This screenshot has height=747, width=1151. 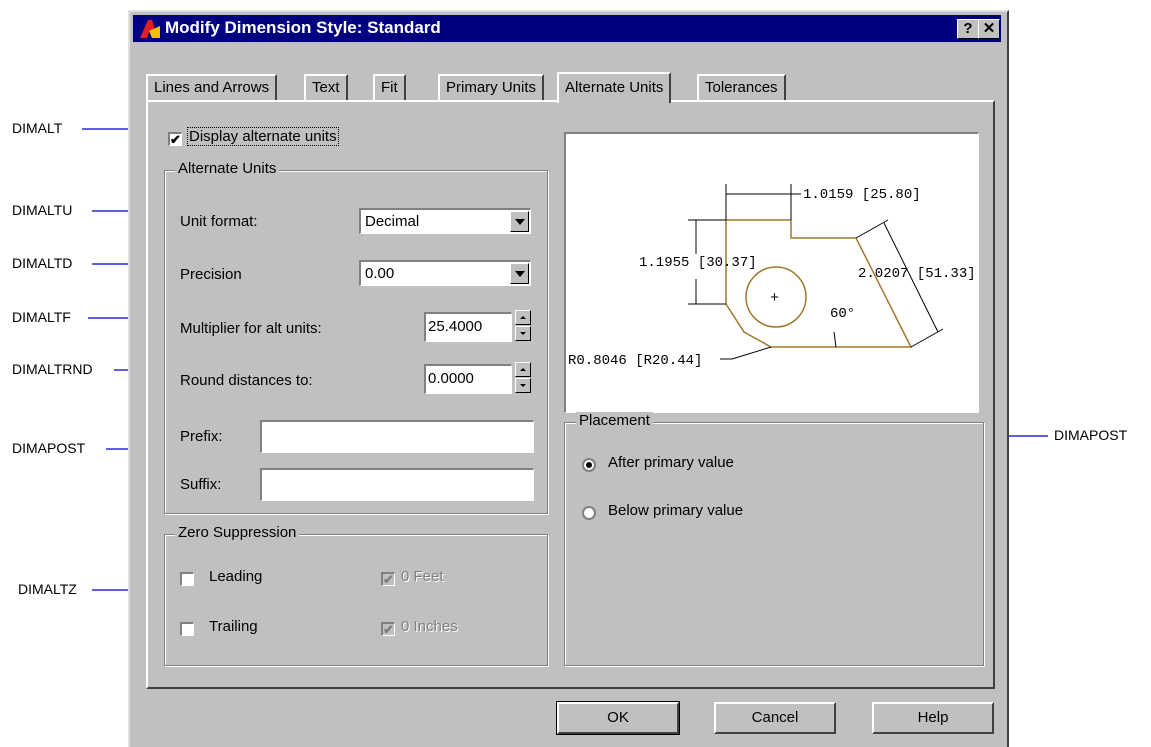 I want to click on tab-primary-units: Primary Units, so click(x=491, y=87).